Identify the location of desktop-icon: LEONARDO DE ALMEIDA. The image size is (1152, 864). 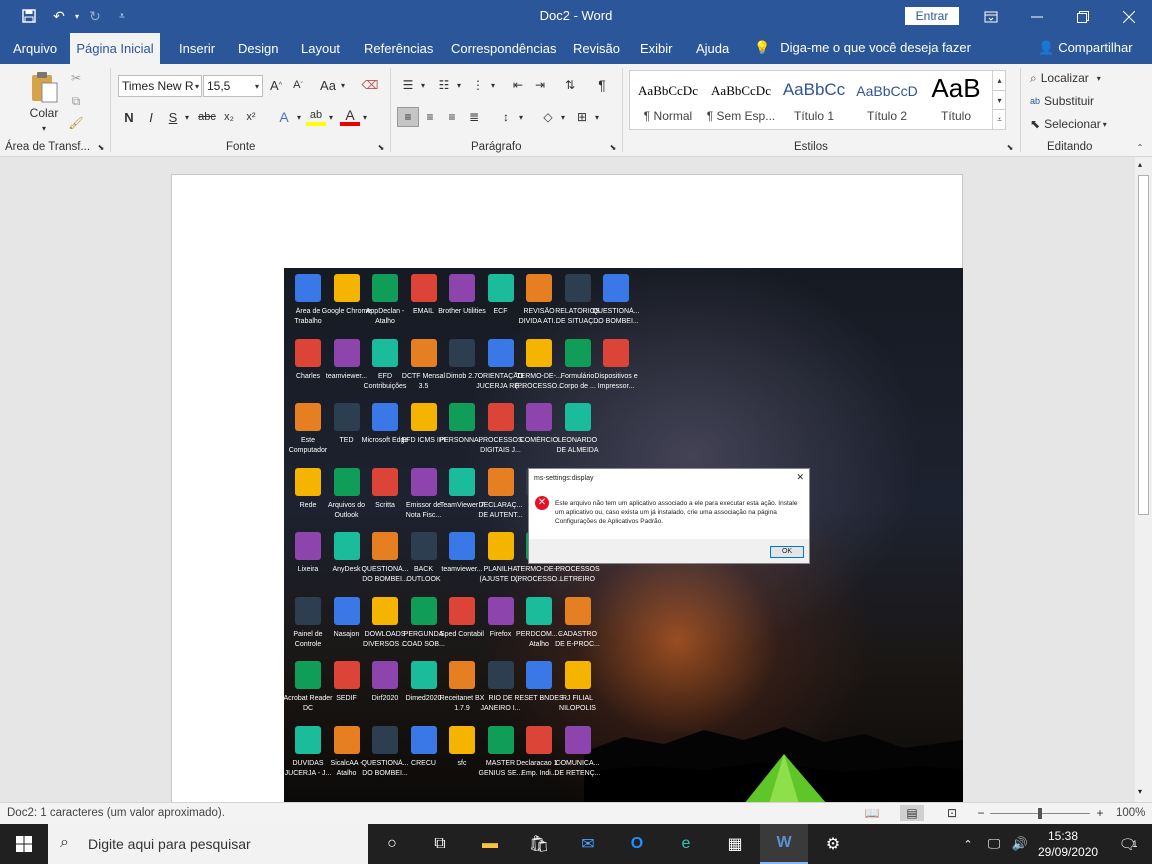
(578, 429).